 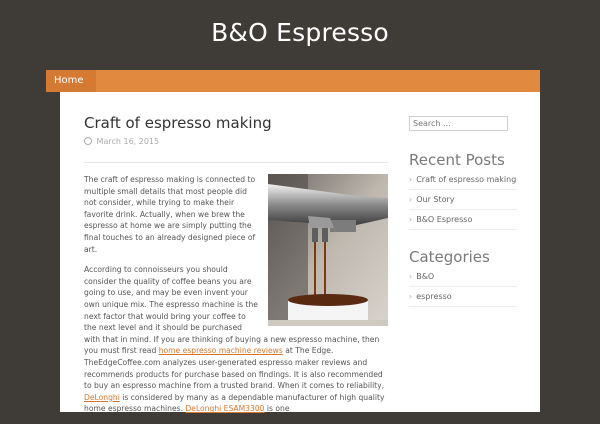 I want to click on link-delonghi: DeLonghi, so click(x=102, y=397).